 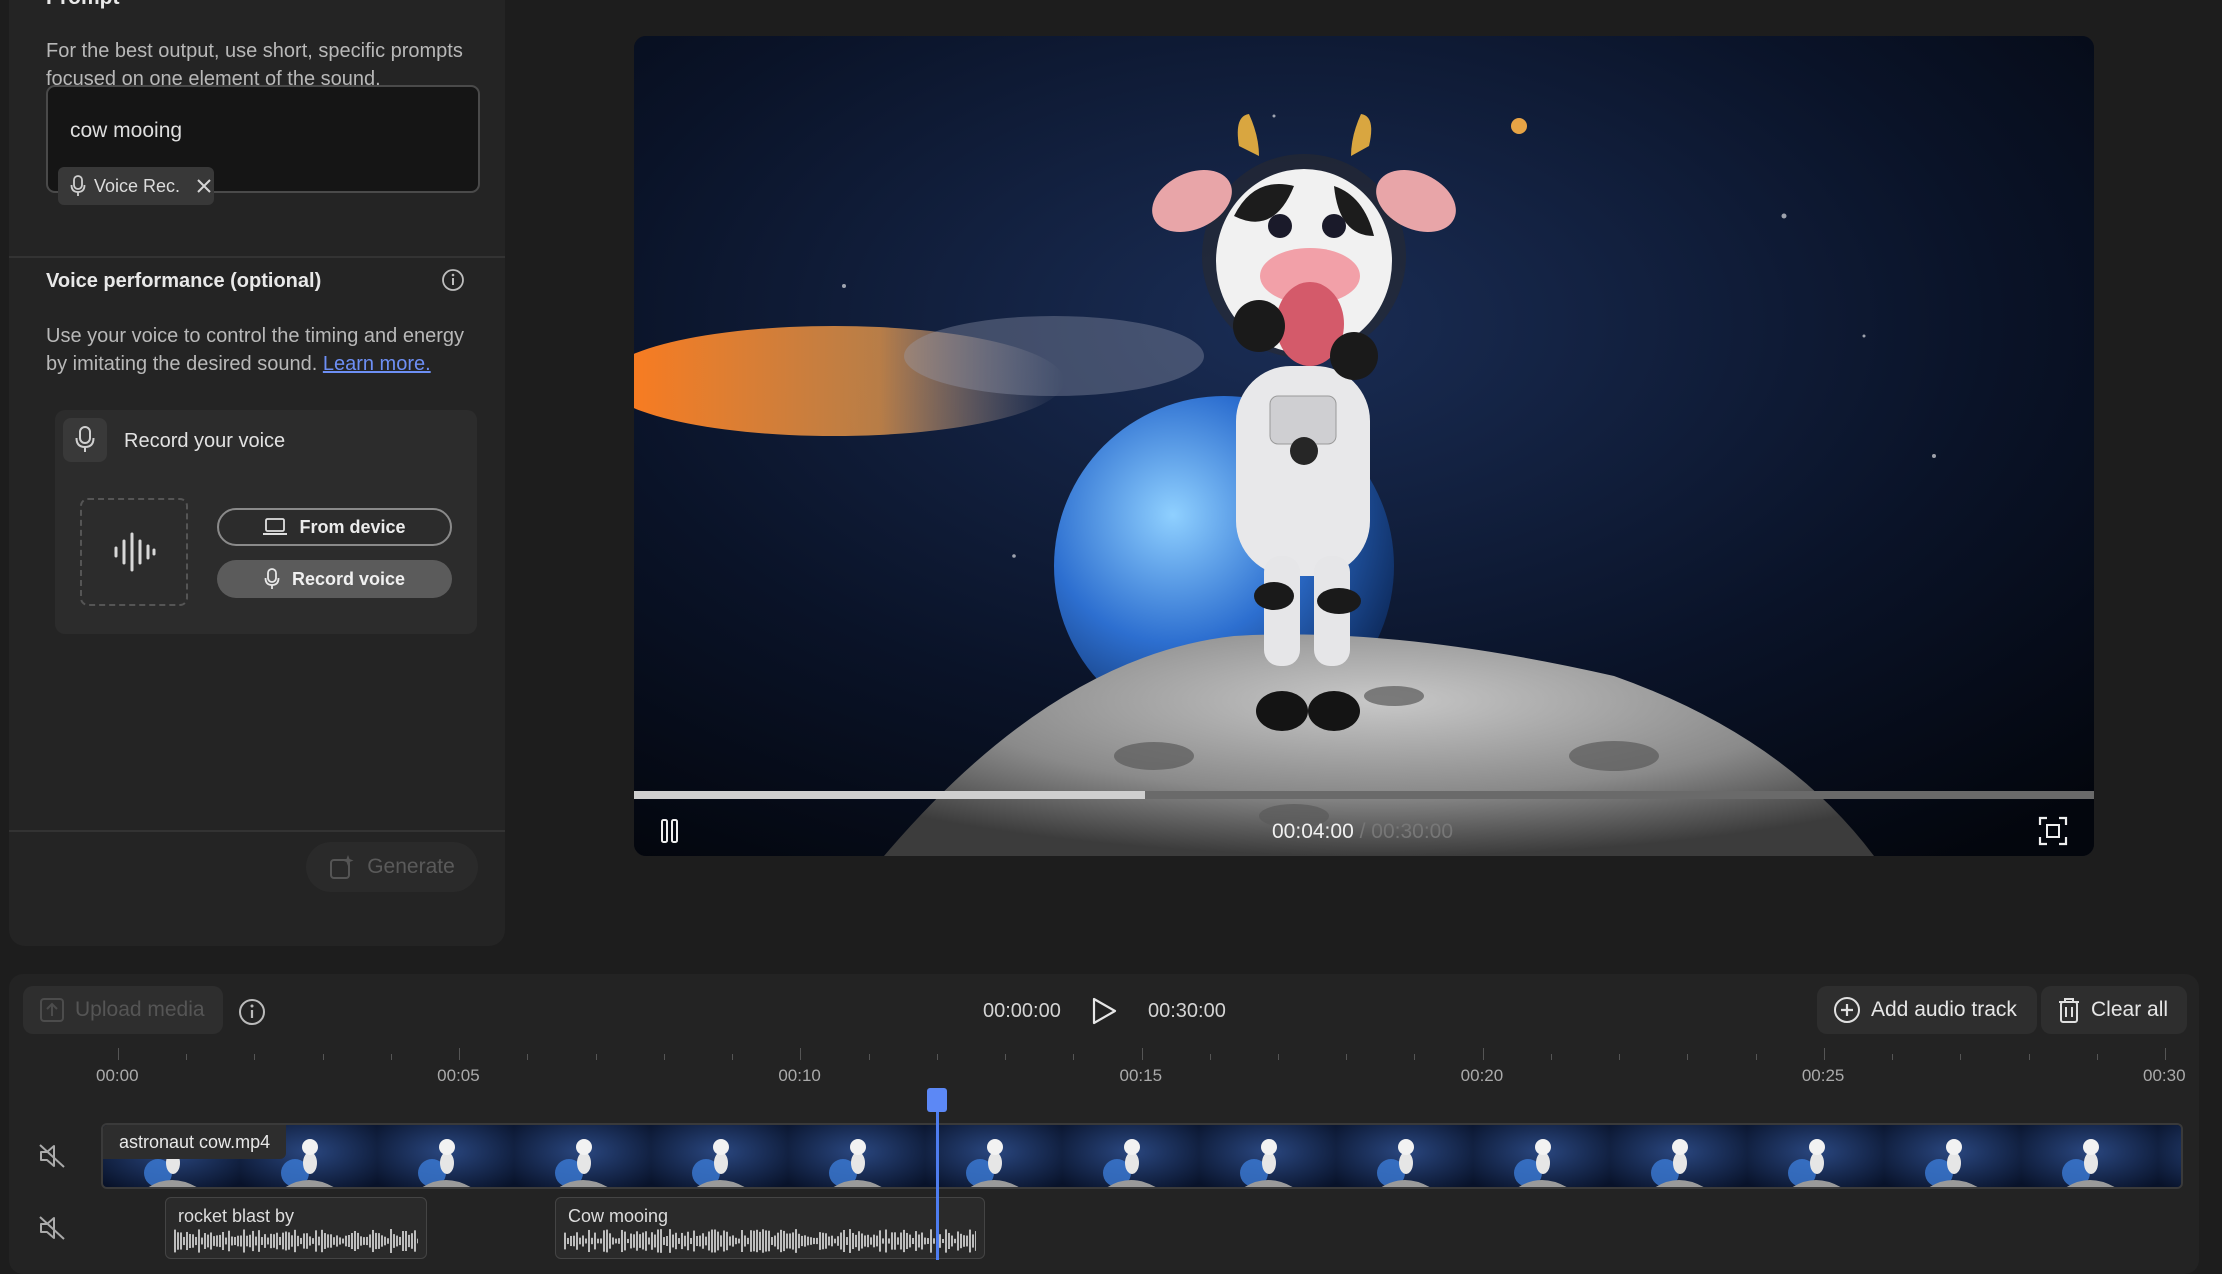 What do you see at coordinates (2114, 1010) in the screenshot?
I see `clear-all-button: Clear all` at bounding box center [2114, 1010].